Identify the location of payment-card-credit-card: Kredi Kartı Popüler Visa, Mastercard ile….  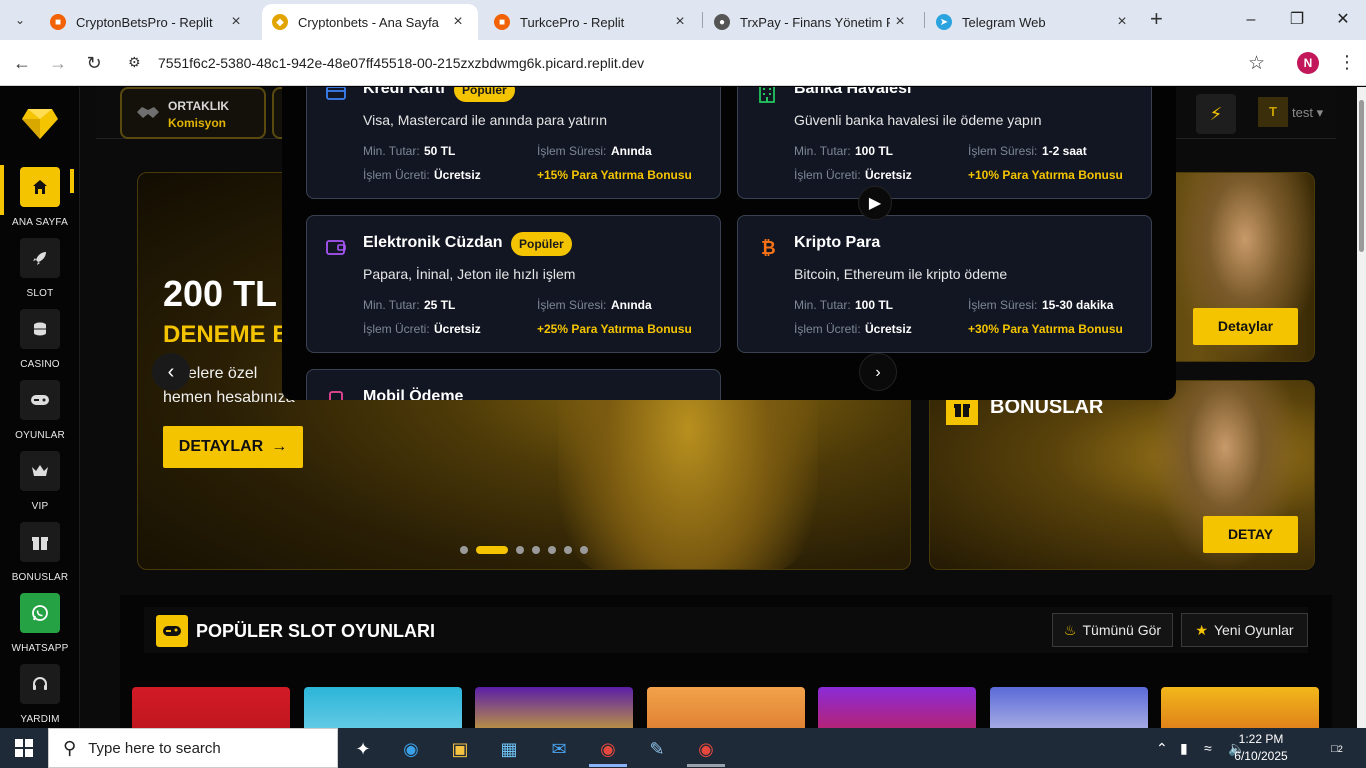
(513, 143).